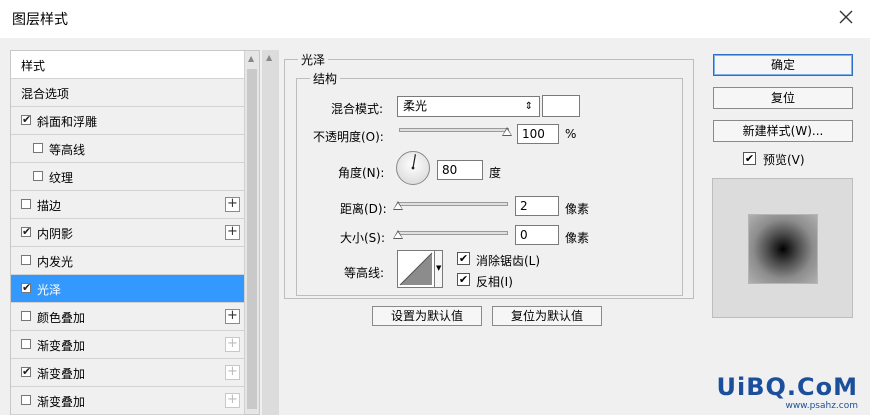  I want to click on style-list-item: 样式, so click(127, 65).